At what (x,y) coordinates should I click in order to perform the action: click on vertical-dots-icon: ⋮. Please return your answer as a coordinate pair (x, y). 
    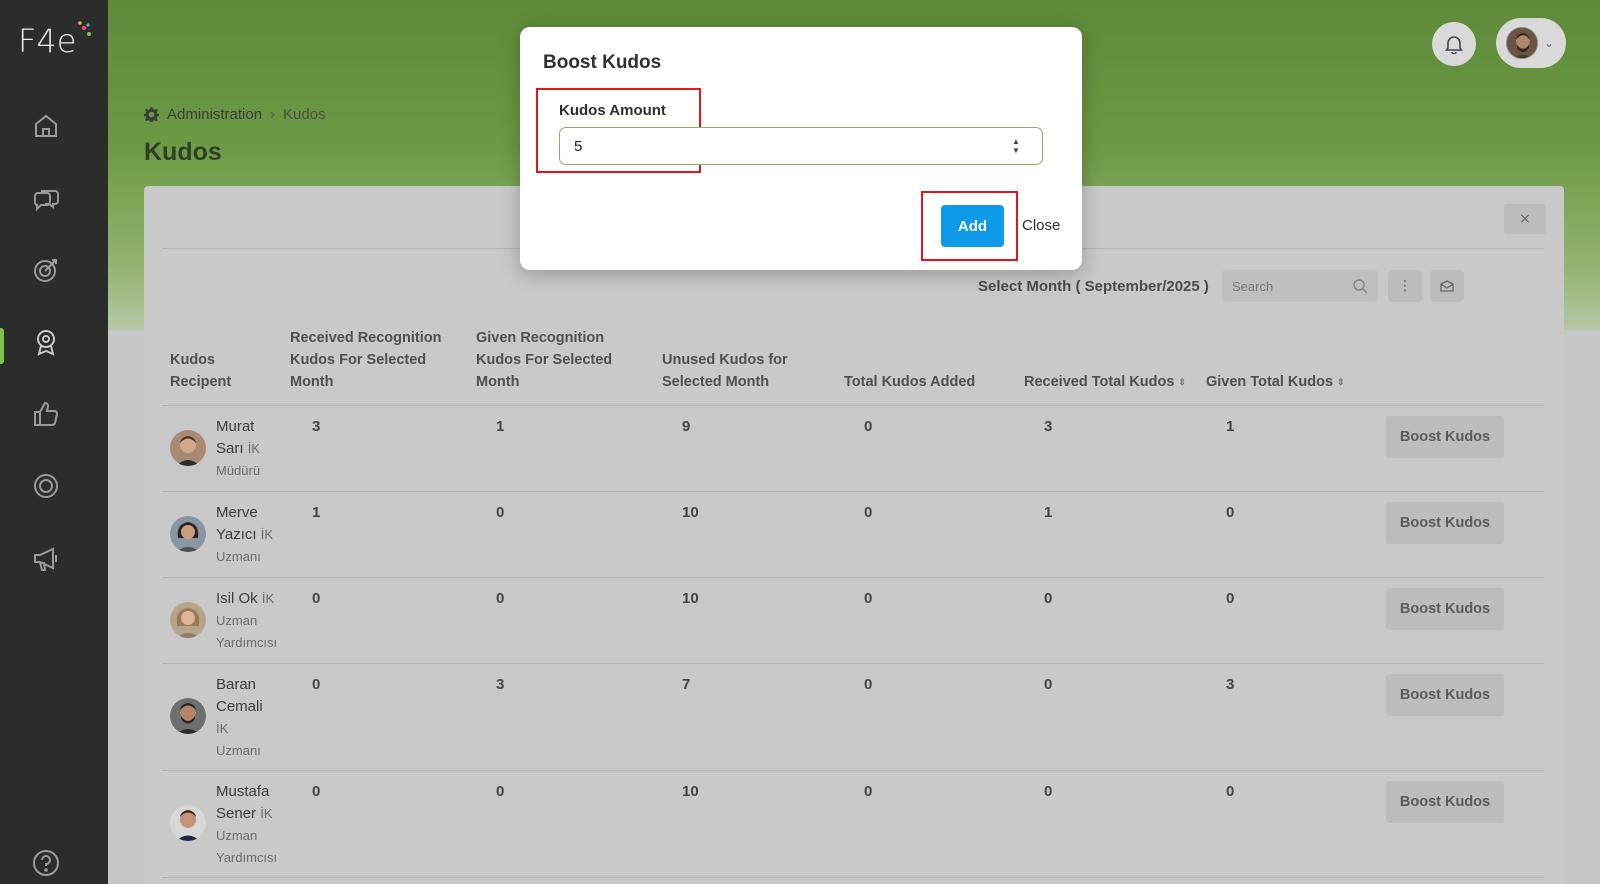
    Looking at the image, I should click on (1405, 286).